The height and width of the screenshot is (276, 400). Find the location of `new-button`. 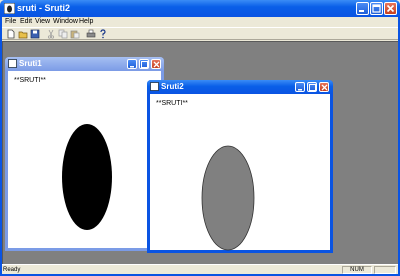

new-button is located at coordinates (11, 34).